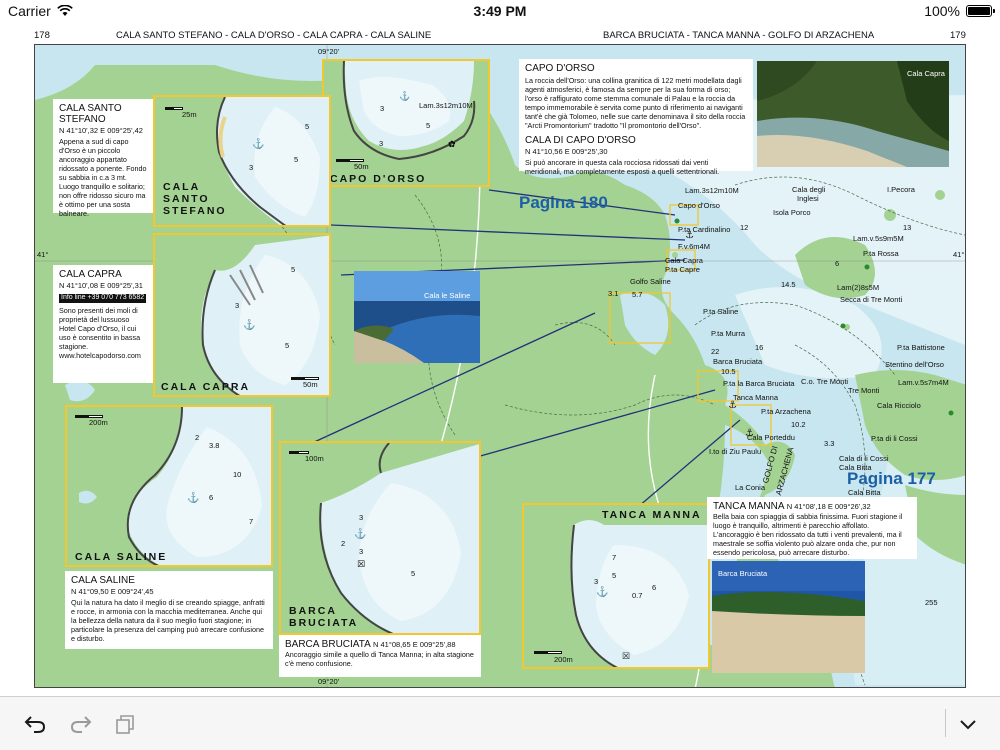 This screenshot has height=750, width=1000. Describe the element at coordinates (112, 591) in the screenshot. I see `desc-coord: N 41°09,50 E 009°24',45` at that location.